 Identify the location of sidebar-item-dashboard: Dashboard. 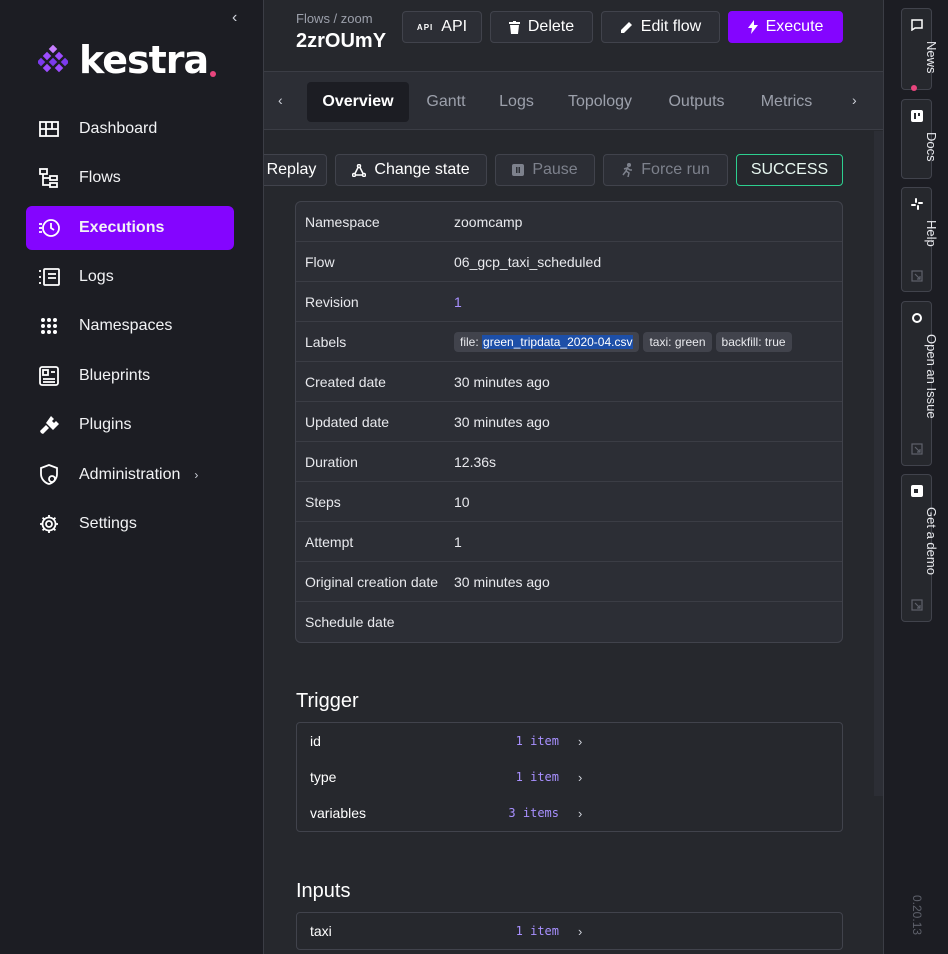
(130, 129).